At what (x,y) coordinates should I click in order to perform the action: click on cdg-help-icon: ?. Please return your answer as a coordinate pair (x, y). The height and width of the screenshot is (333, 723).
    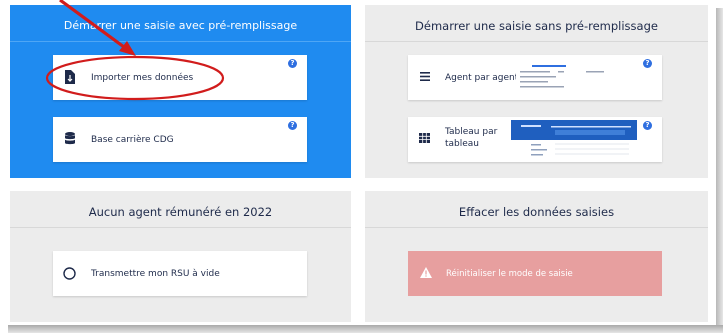
    Looking at the image, I should click on (292, 125).